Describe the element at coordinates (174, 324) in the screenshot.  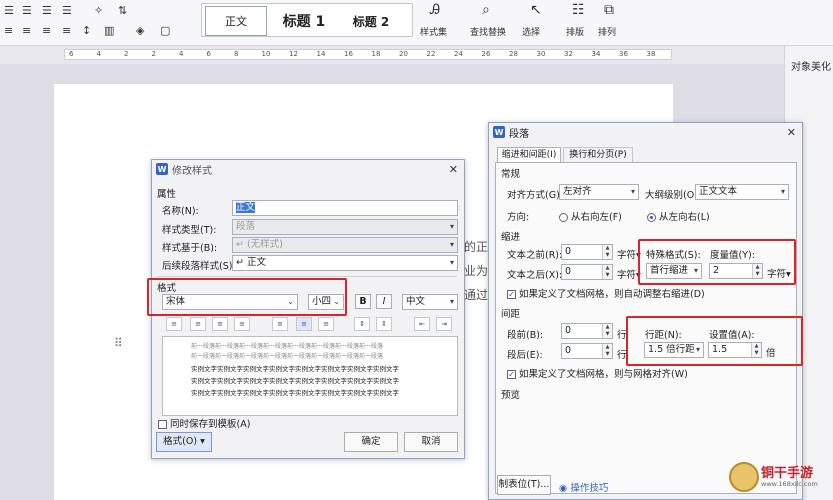
I see `align-left-icon: ≡` at that location.